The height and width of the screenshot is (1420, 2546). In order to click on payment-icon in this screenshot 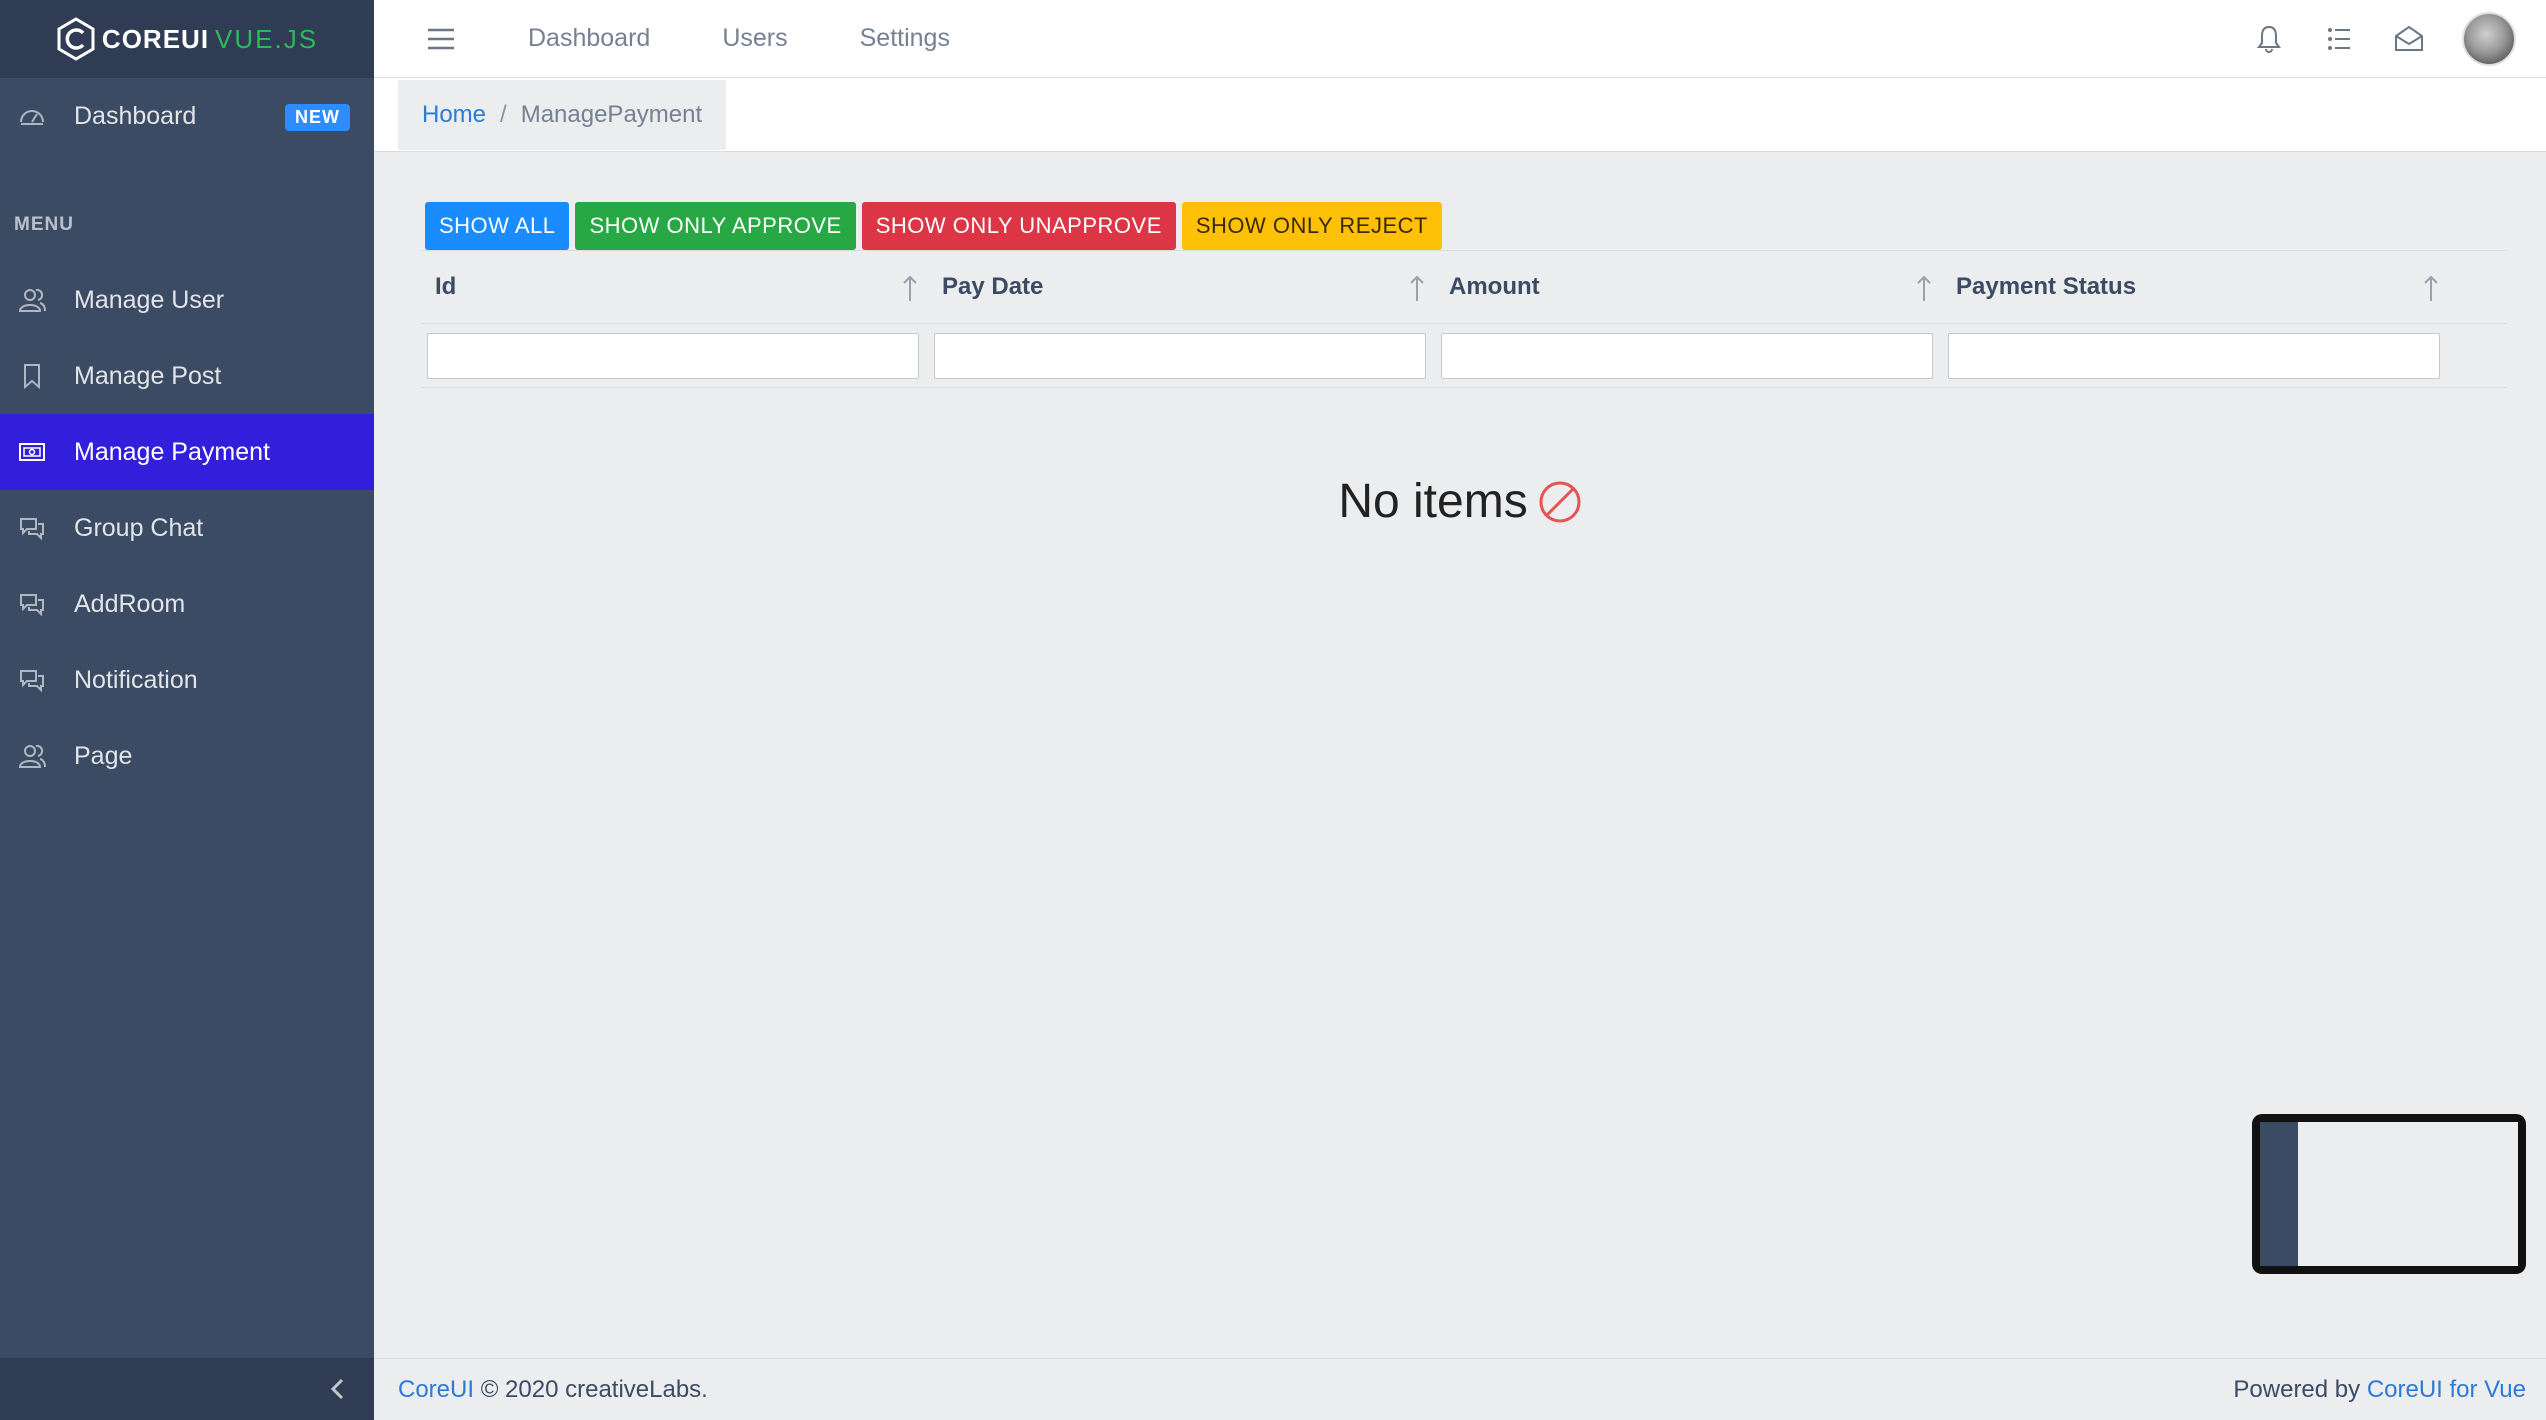, I will do `click(32, 452)`.